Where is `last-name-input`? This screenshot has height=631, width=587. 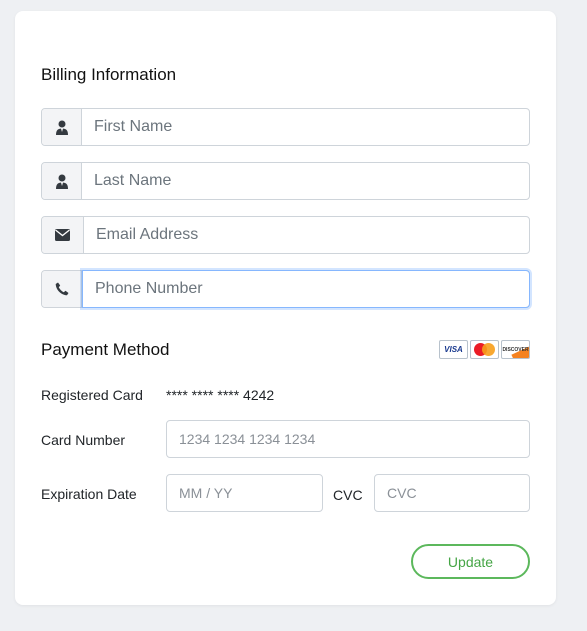
last-name-input is located at coordinates (305, 181).